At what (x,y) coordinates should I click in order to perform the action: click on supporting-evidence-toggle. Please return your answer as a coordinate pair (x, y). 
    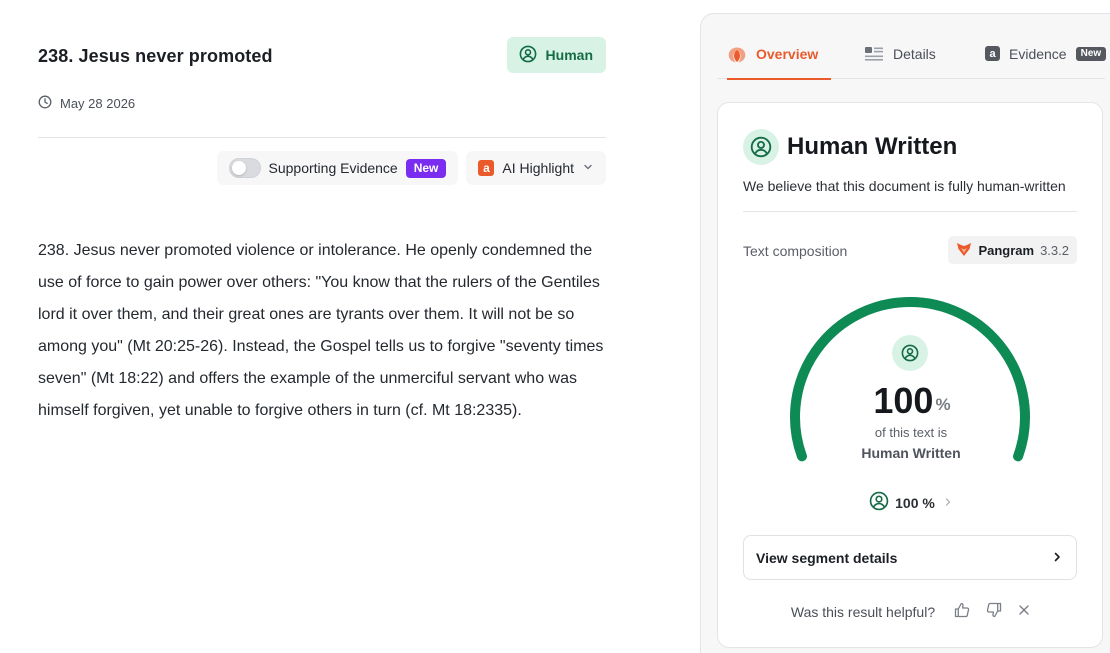
    Looking at the image, I should click on (244, 168).